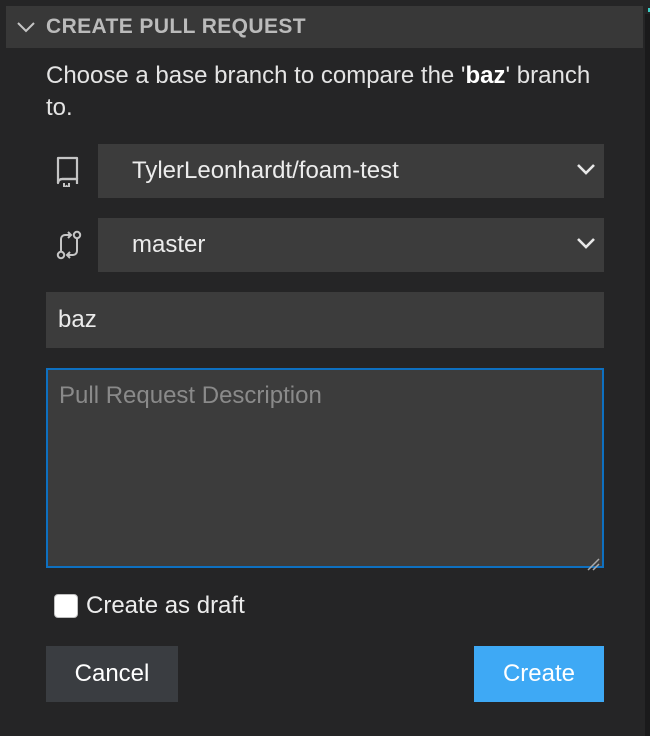  I want to click on repository-row: TylerLeonhardt/foam-test, so click(325, 171).